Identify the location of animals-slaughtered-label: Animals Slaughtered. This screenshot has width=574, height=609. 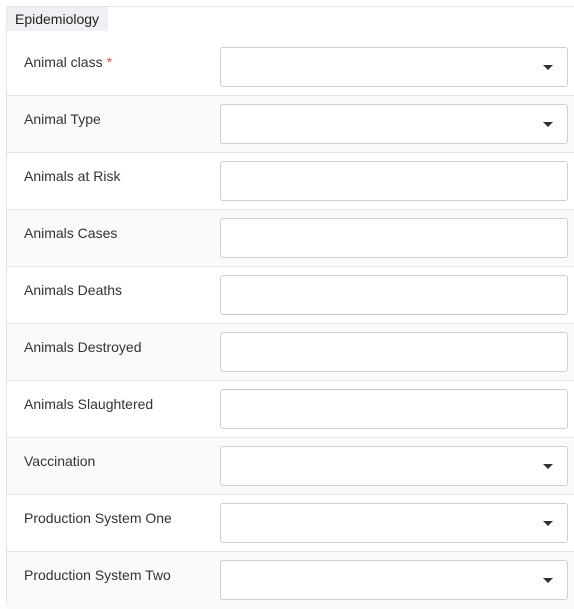
(89, 404).